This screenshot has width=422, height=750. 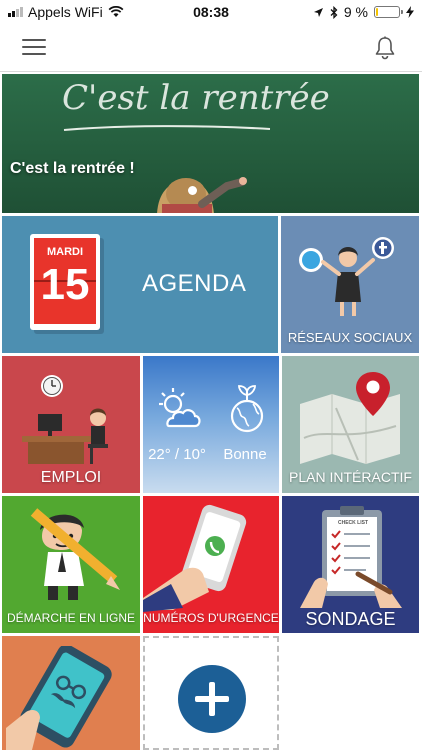 I want to click on status-right: 9 %, so click(x=363, y=12).